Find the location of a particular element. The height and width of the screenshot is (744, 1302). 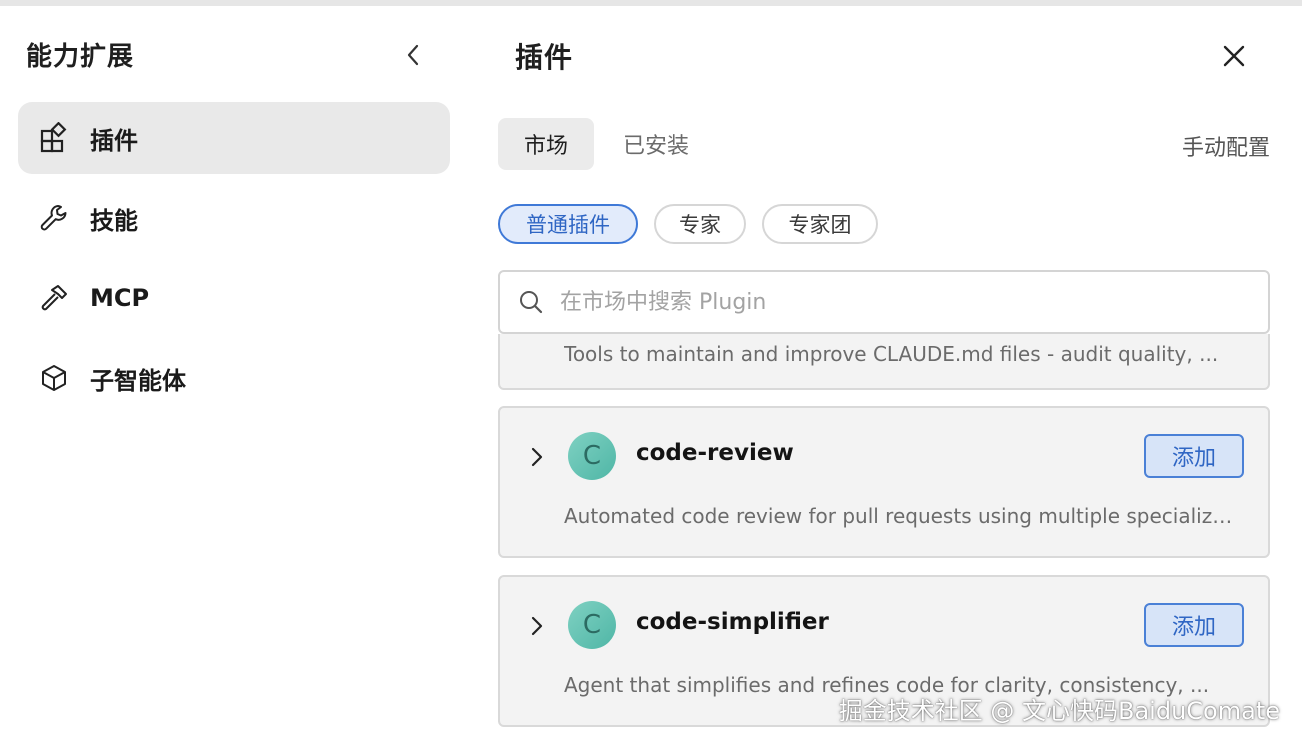

sidebar-item-mcp: MCP is located at coordinates (234, 298).